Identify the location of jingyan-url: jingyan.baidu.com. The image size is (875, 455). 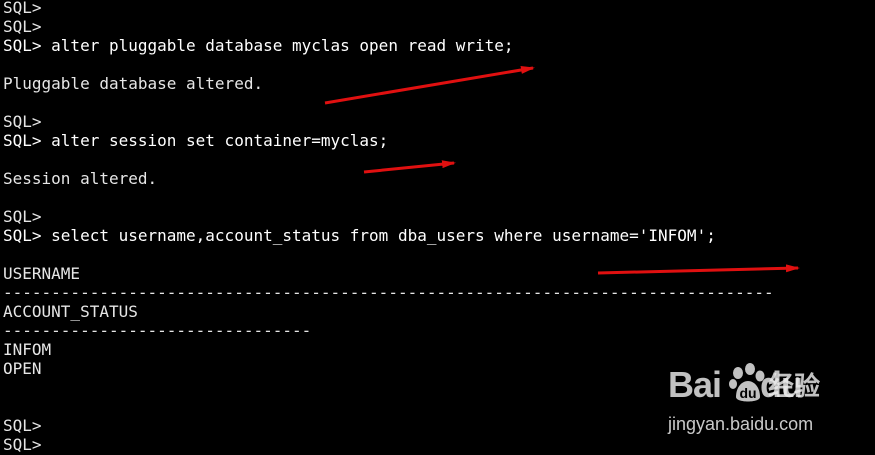
(741, 424).